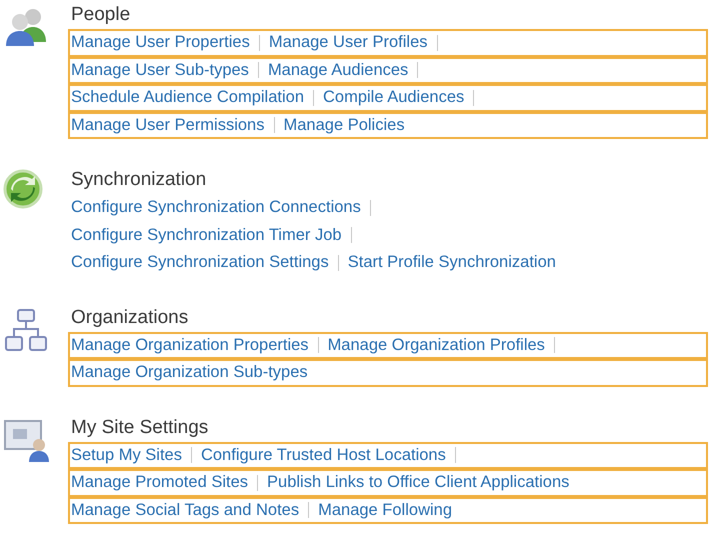 The image size is (711, 536). I want to click on settings-link: Manage User Profiles, so click(348, 43).